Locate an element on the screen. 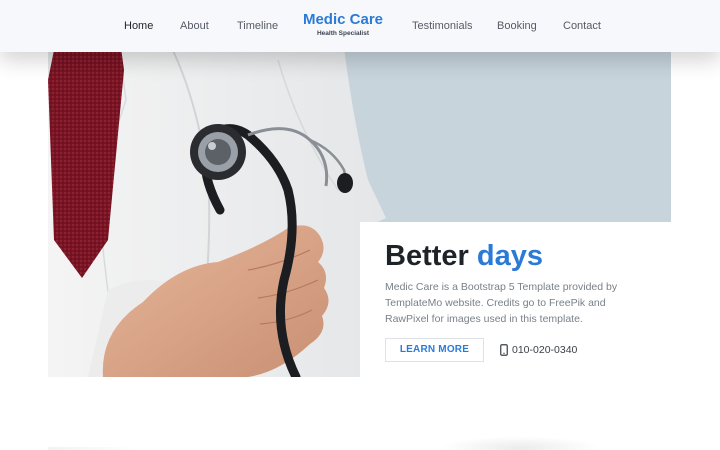 The image size is (720, 450). hero-title: Better days is located at coordinates (464, 256).